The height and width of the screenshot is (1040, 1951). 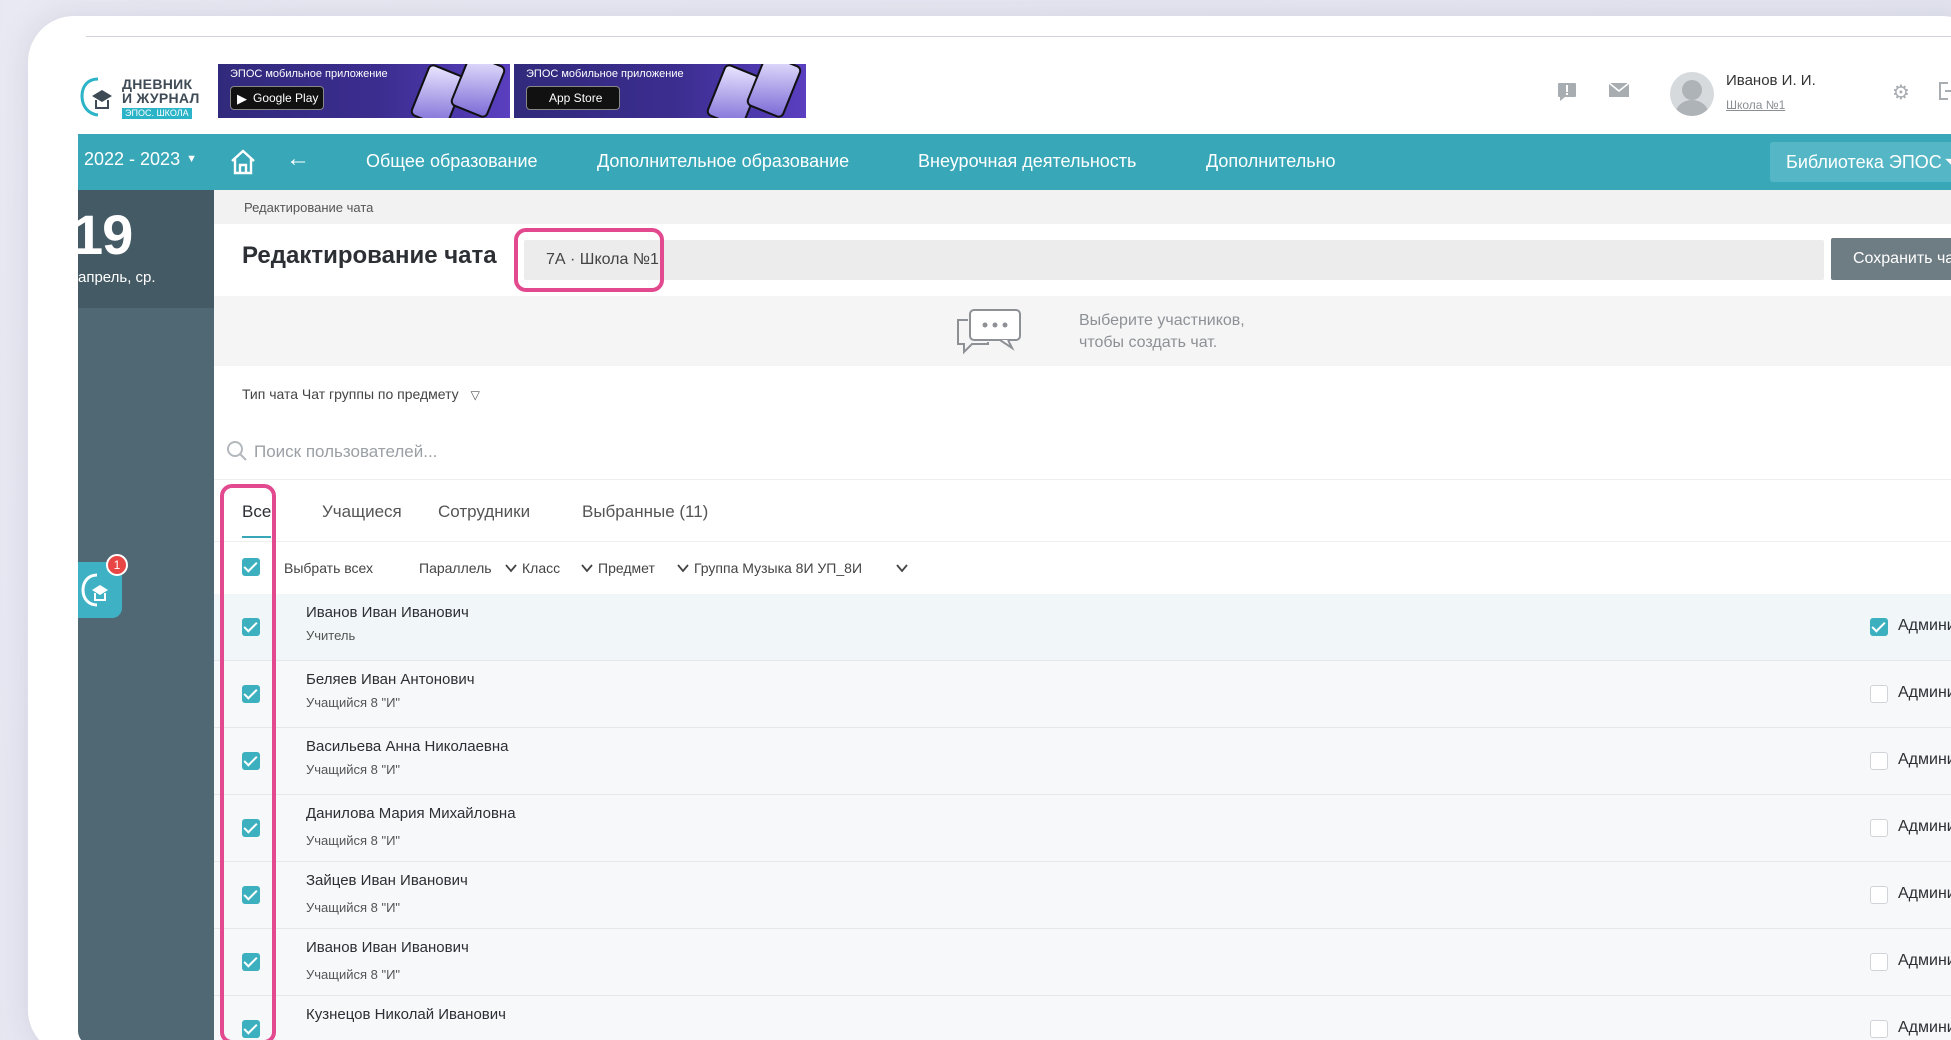 I want to click on chat-name-field: 7А · Школа №1, so click(x=1174, y=260).